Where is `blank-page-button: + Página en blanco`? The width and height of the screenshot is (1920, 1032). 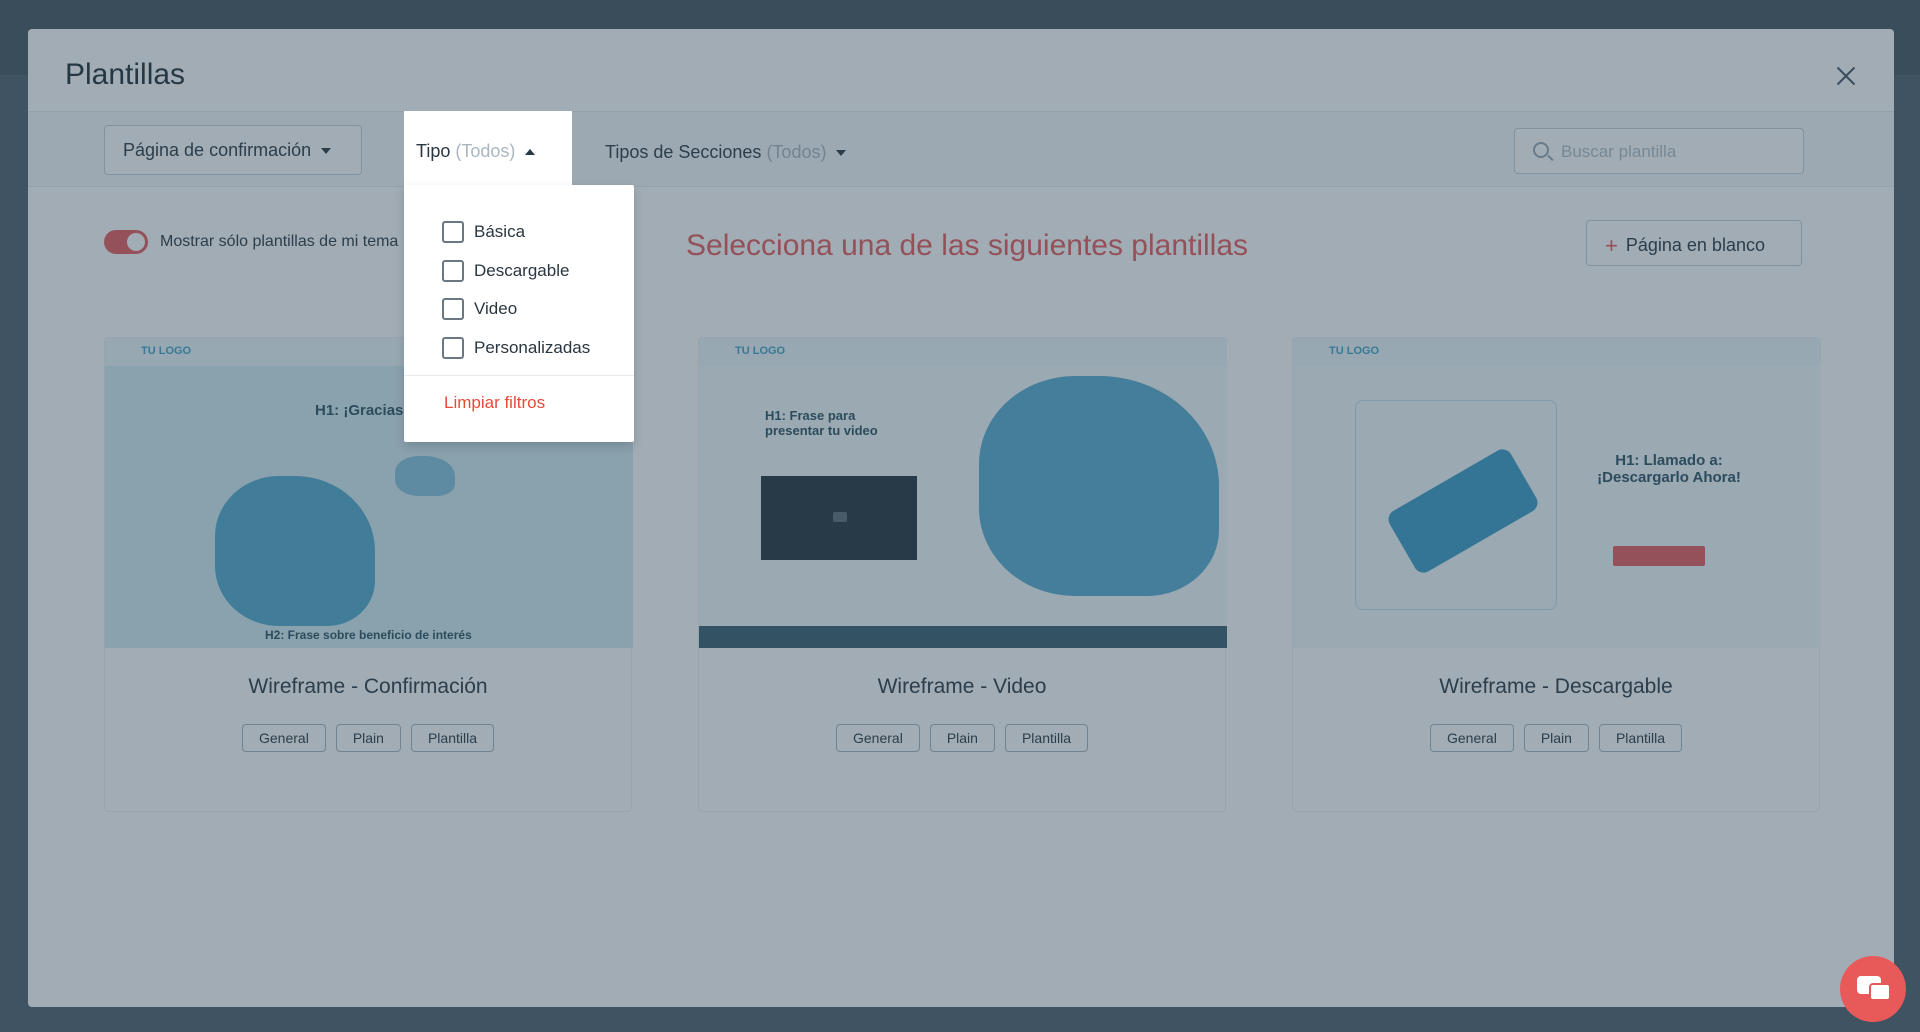
blank-page-button: + Página en blanco is located at coordinates (1694, 243).